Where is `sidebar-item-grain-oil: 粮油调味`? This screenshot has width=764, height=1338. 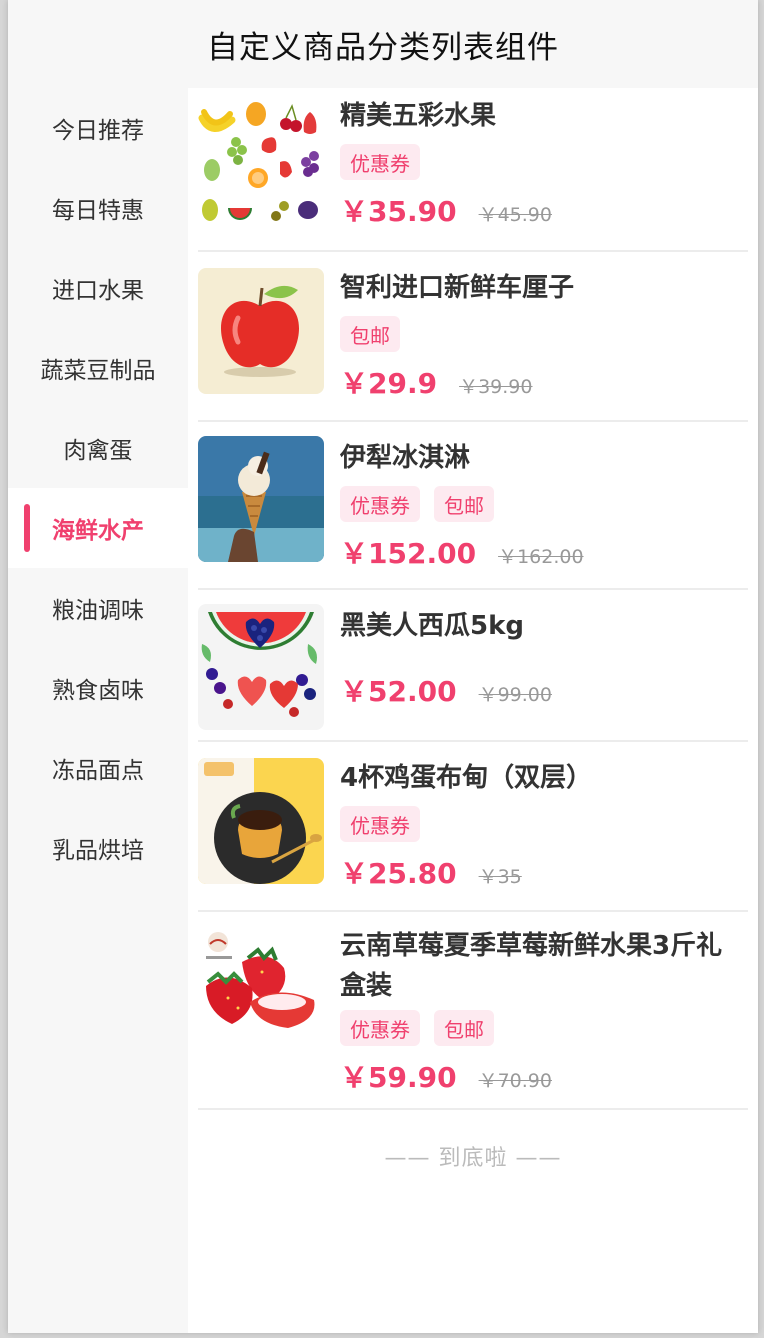 sidebar-item-grain-oil: 粮油调味 is located at coordinates (98, 608).